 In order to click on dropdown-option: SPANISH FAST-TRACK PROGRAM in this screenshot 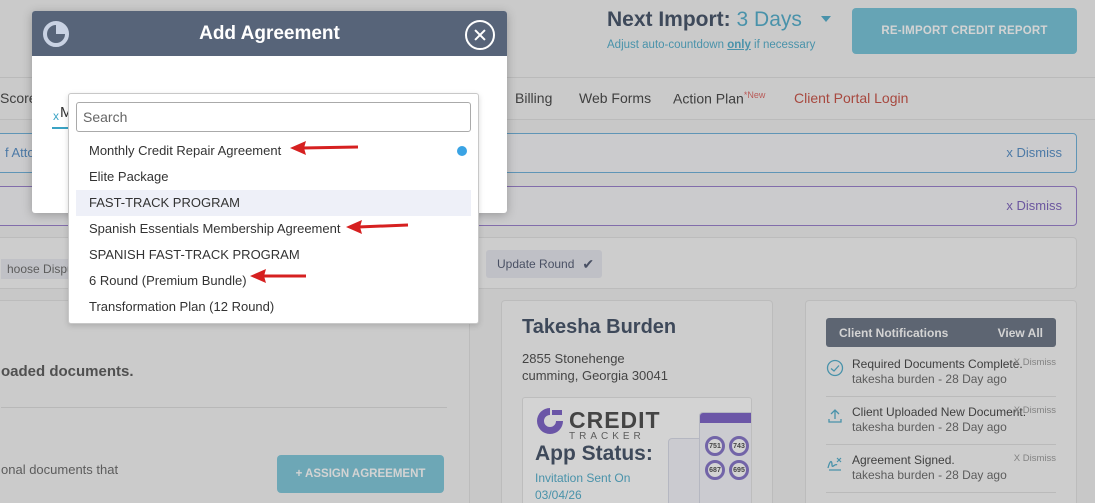, I will do `click(273, 255)`.